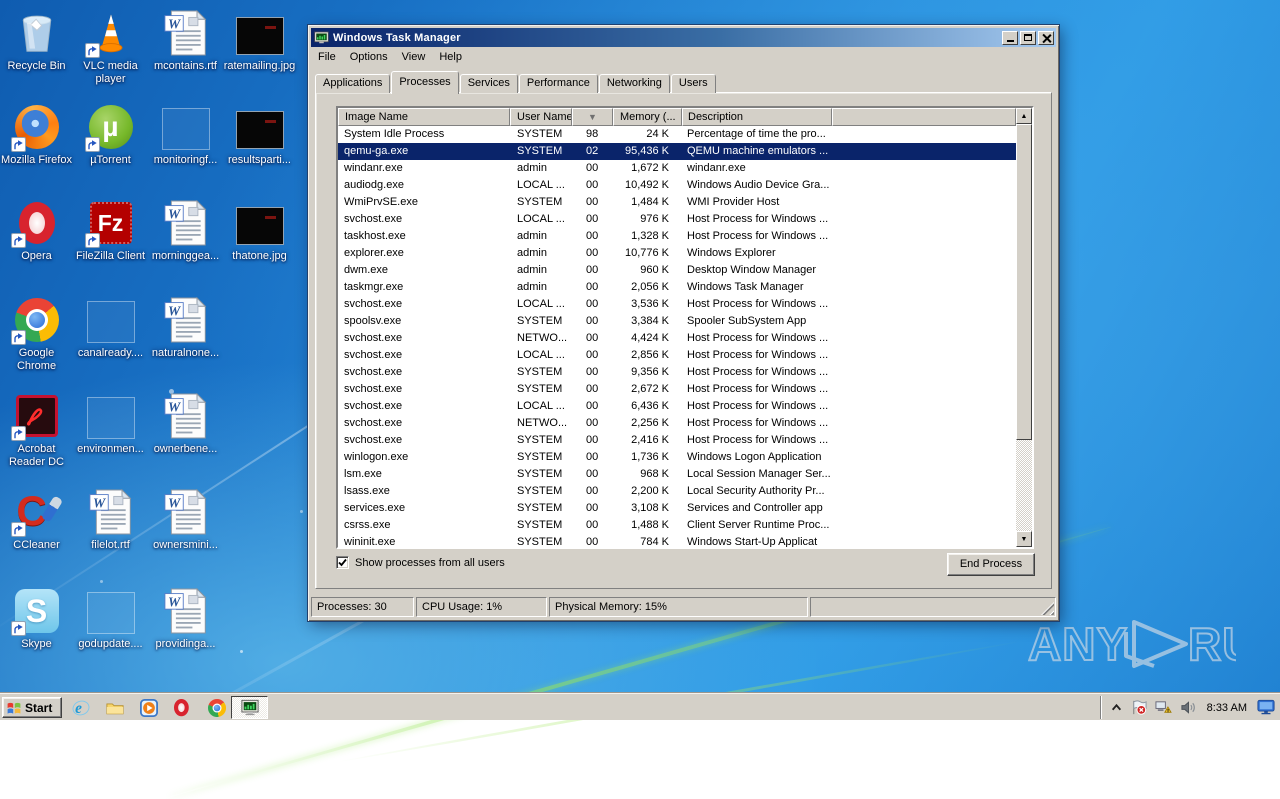 The width and height of the screenshot is (1280, 799). I want to click on menu-file: File, so click(327, 57).